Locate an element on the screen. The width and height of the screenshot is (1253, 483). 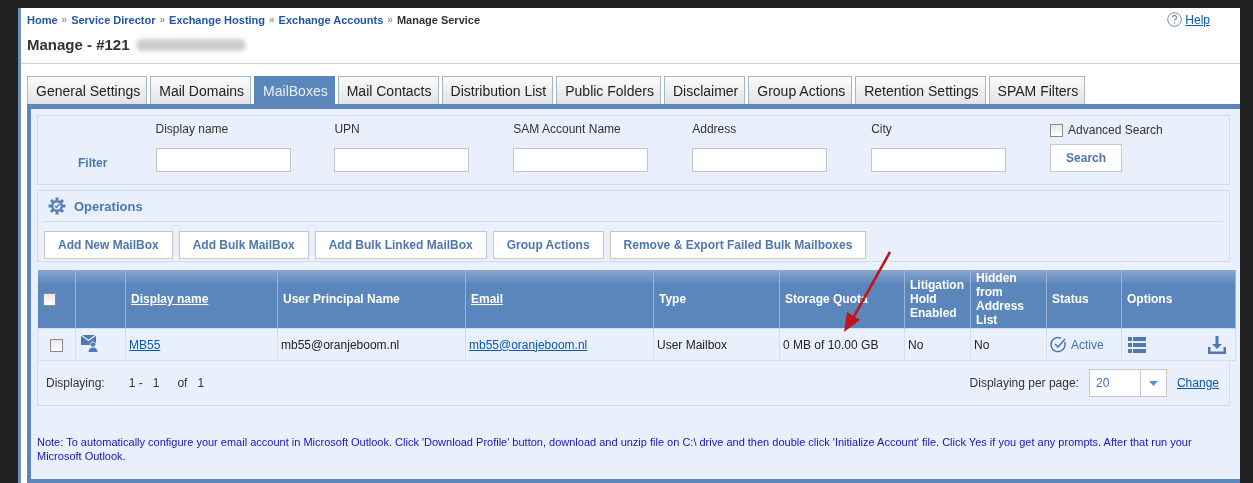
tab: Mail Contacts is located at coordinates (388, 90).